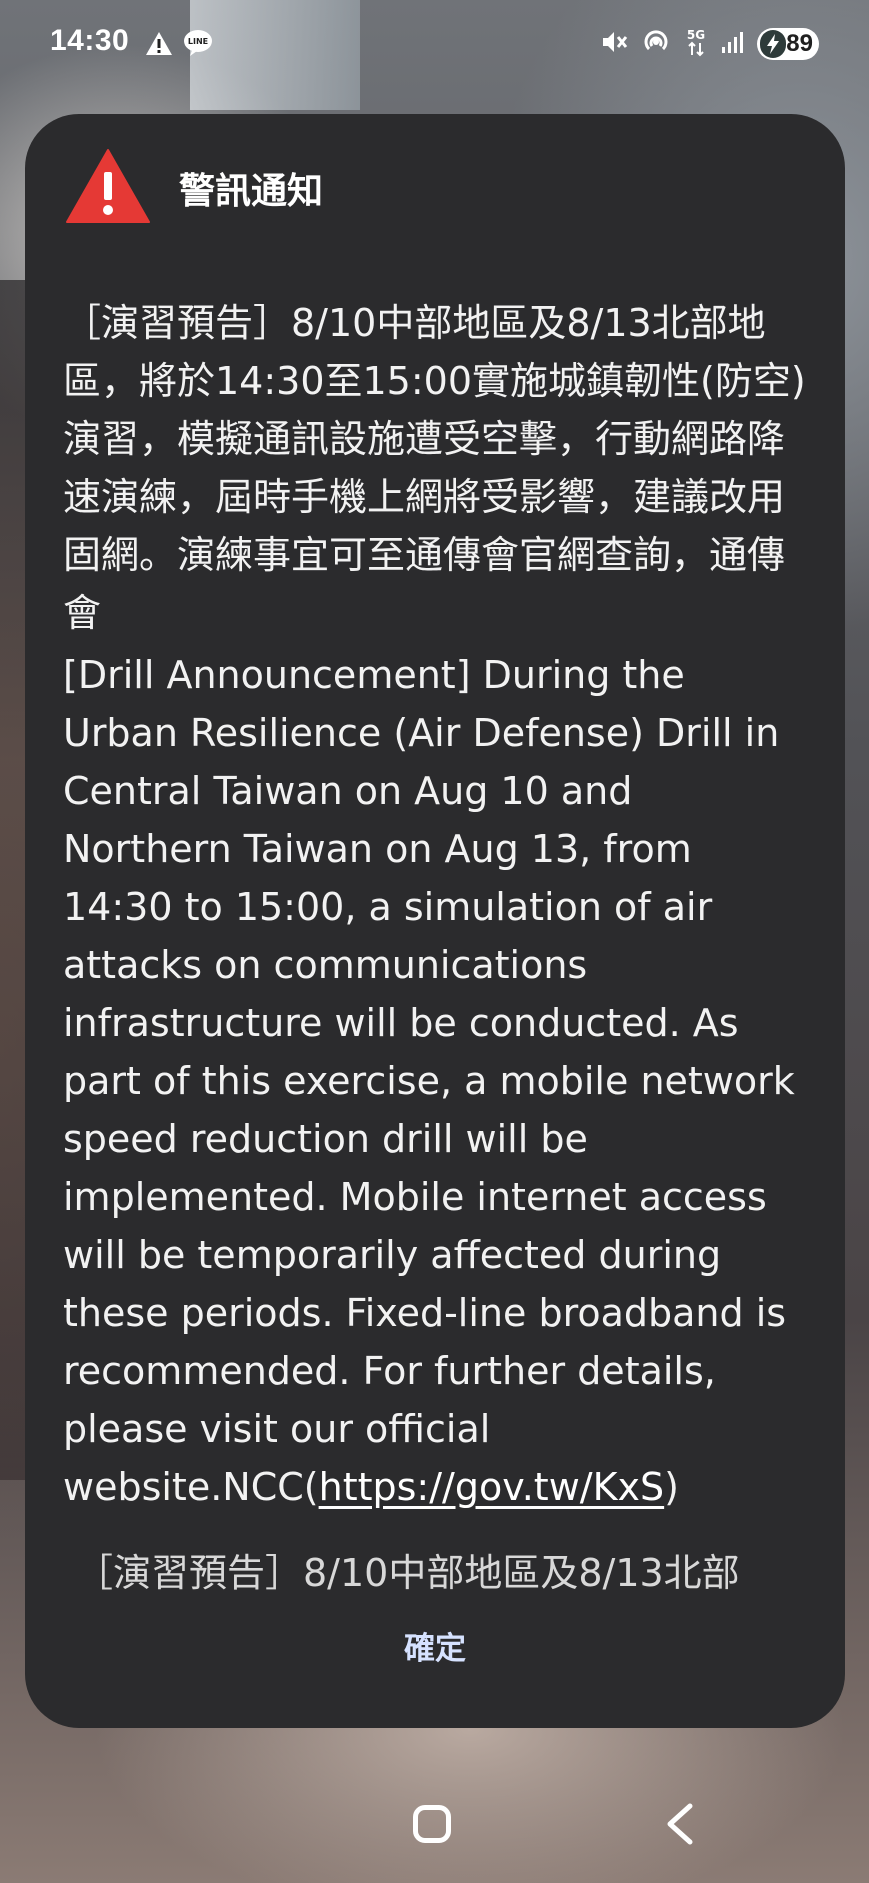 Image resolution: width=869 pixels, height=1883 pixels. What do you see at coordinates (251, 191) in the screenshot?
I see `dialog-title: 警訊通知` at bounding box center [251, 191].